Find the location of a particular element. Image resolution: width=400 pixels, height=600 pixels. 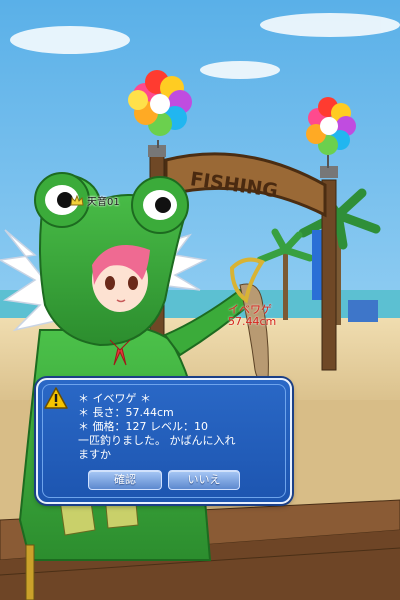

cancel-button: いいえ is located at coordinates (204, 480).